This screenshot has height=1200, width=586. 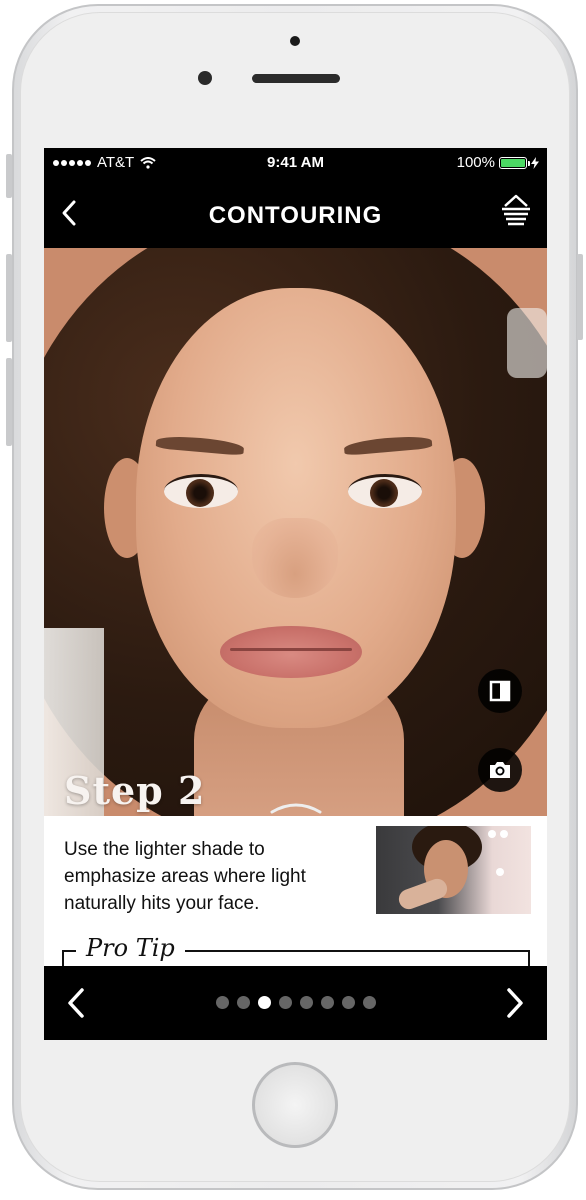 I want to click on battery-fill, so click(x=513, y=162).